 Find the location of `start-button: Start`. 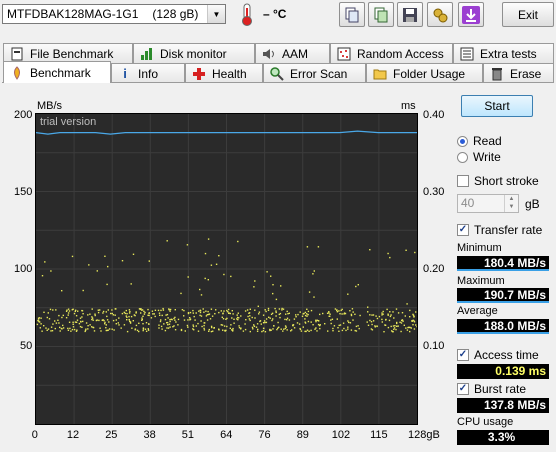

start-button: Start is located at coordinates (497, 106).